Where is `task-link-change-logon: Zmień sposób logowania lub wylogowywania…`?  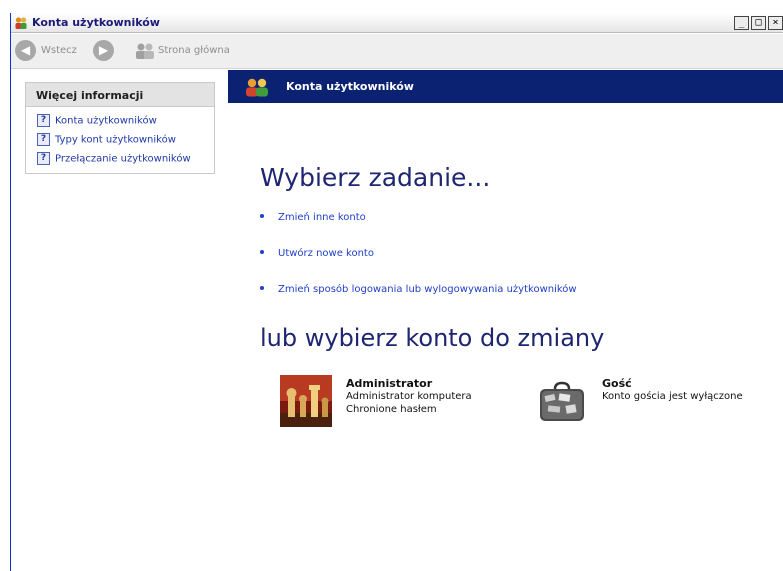 task-link-change-logon: Zmień sposób logowania lub wylogowywania… is located at coordinates (418, 289).